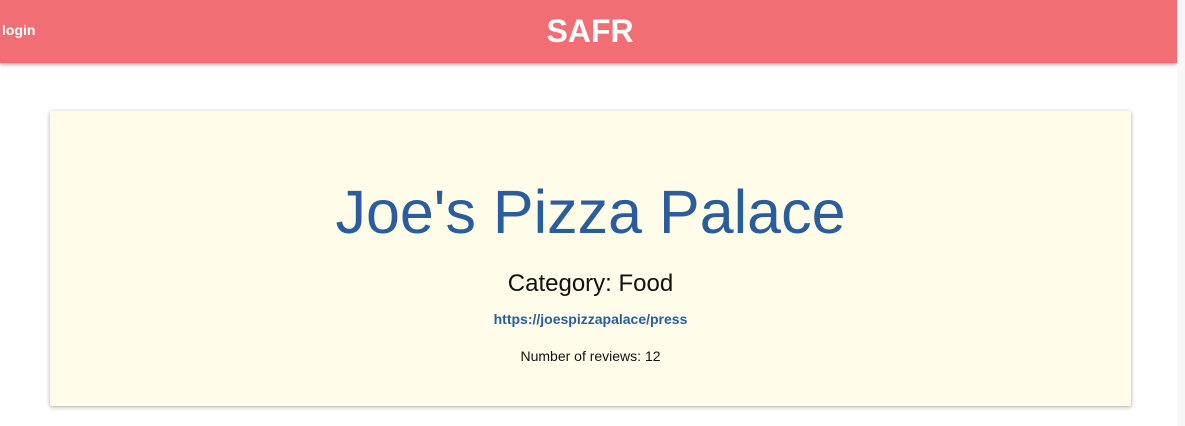 This screenshot has height=426, width=1185. I want to click on app-bar: login SAFR, so click(588, 31).